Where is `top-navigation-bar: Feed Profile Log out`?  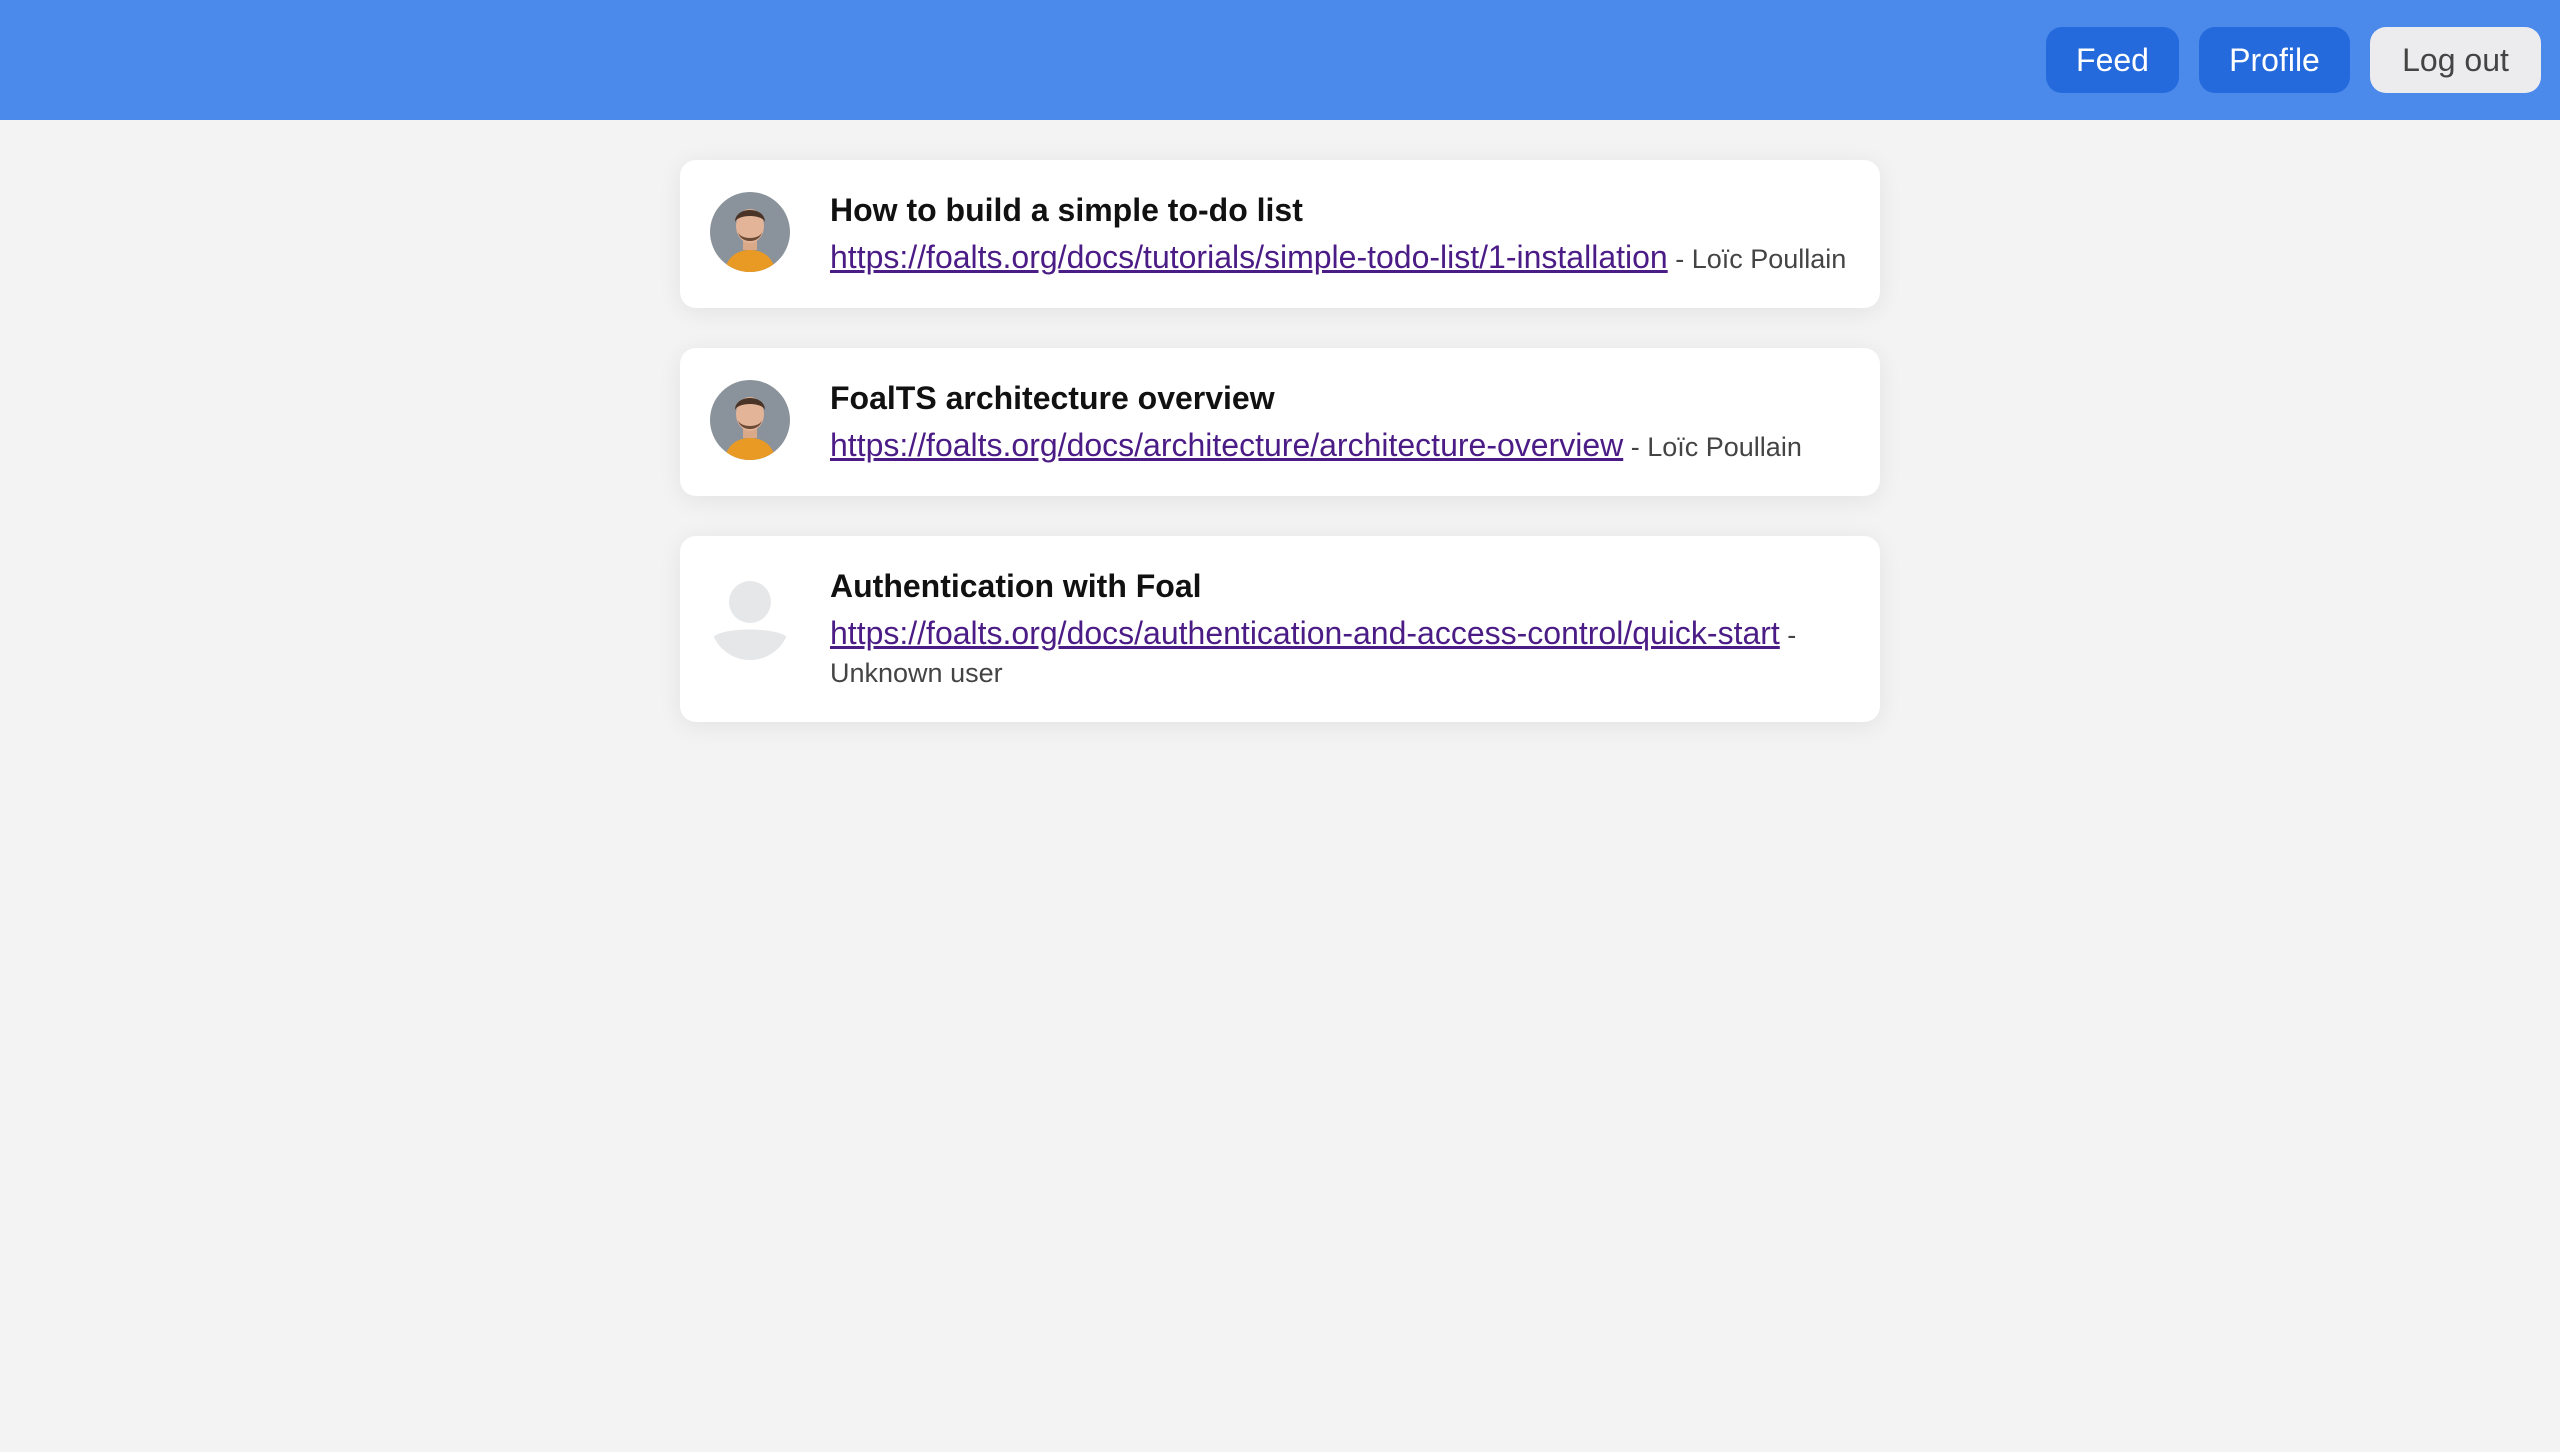 top-navigation-bar: Feed Profile Log out is located at coordinates (1280, 60).